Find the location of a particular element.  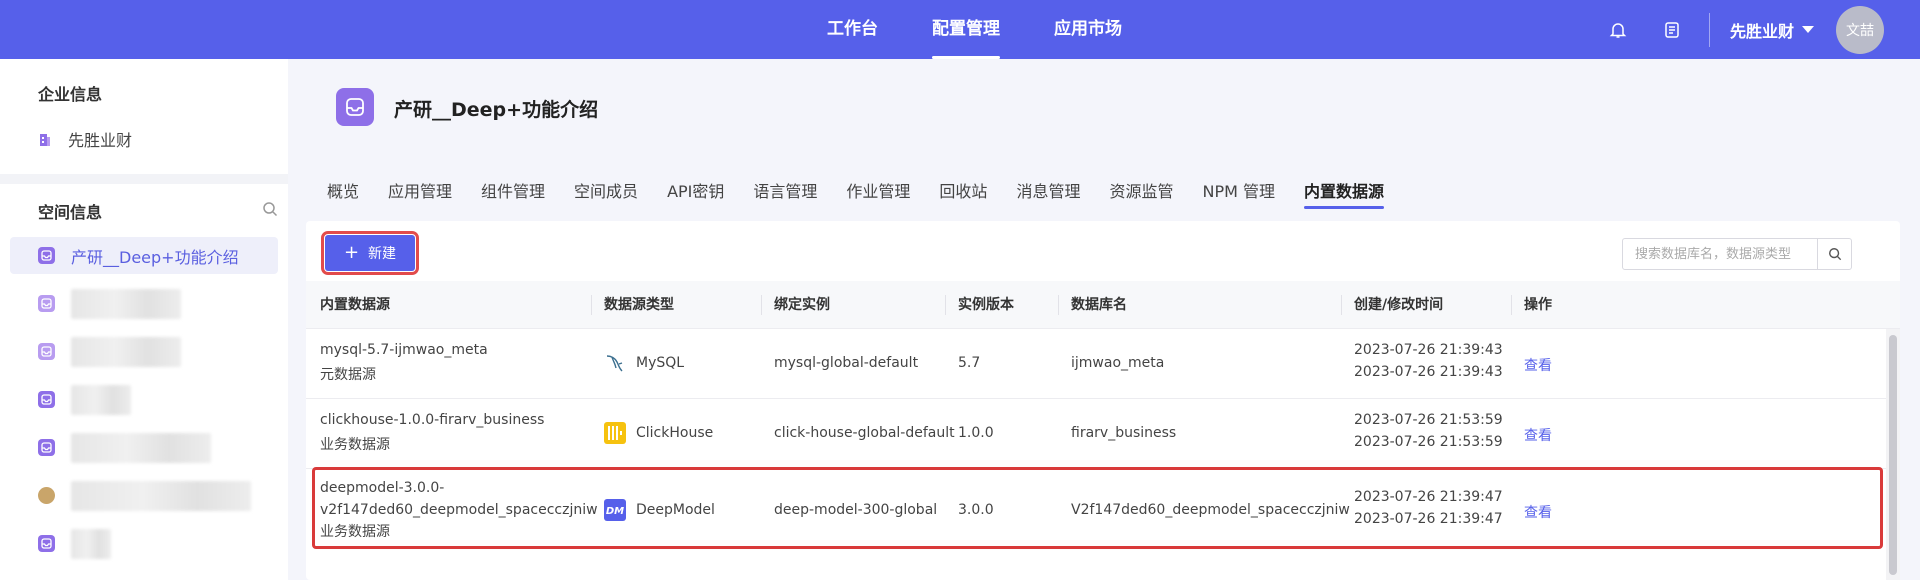

tab-overview: 概览 is located at coordinates (343, 193).